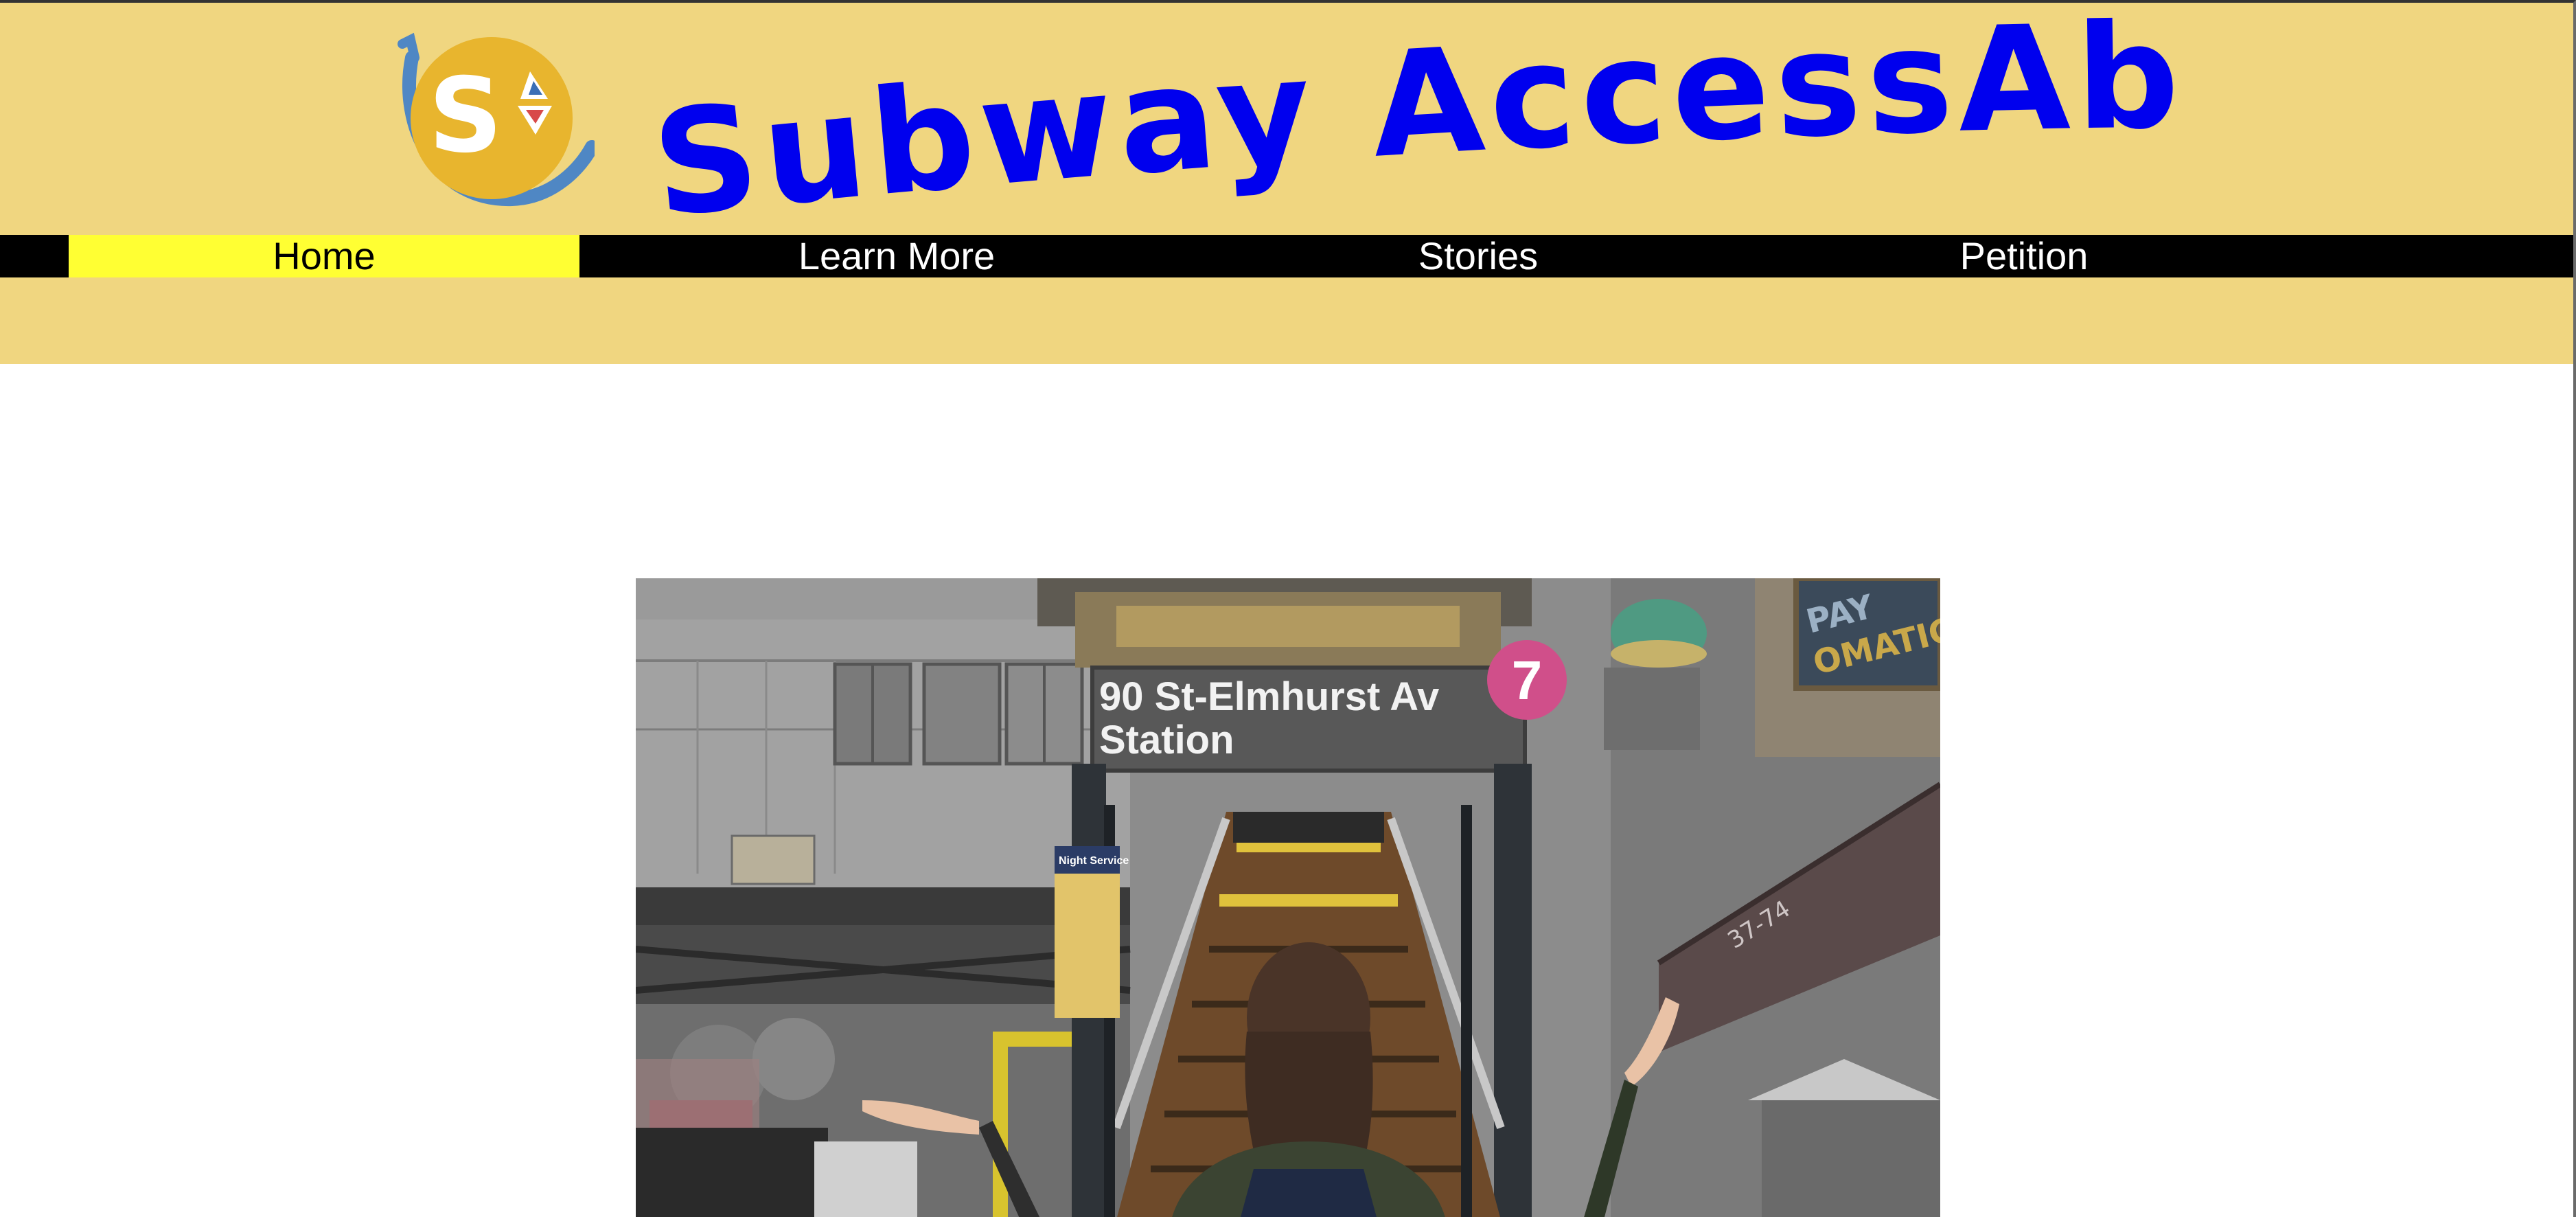 Image resolution: width=2576 pixels, height=1217 pixels. I want to click on station-sign-line1: 90 St-Elmhurst Av, so click(1269, 696).